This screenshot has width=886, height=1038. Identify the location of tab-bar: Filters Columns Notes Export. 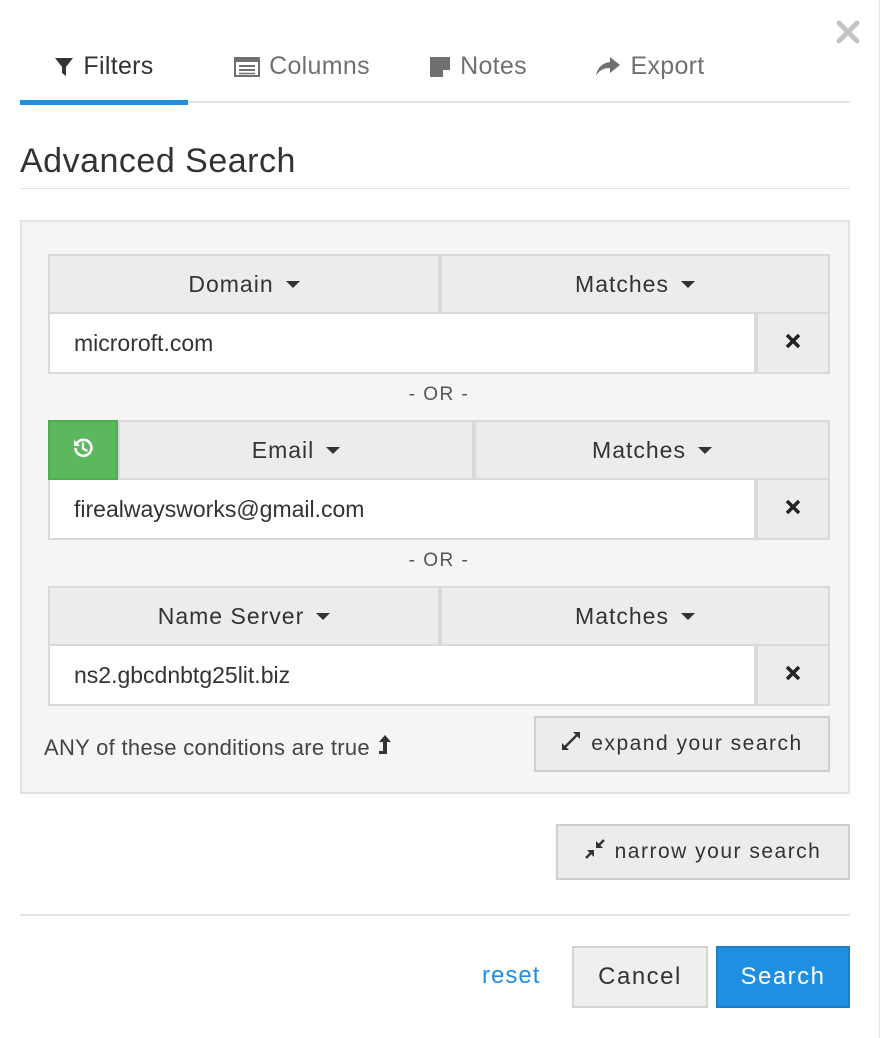
(435, 67).